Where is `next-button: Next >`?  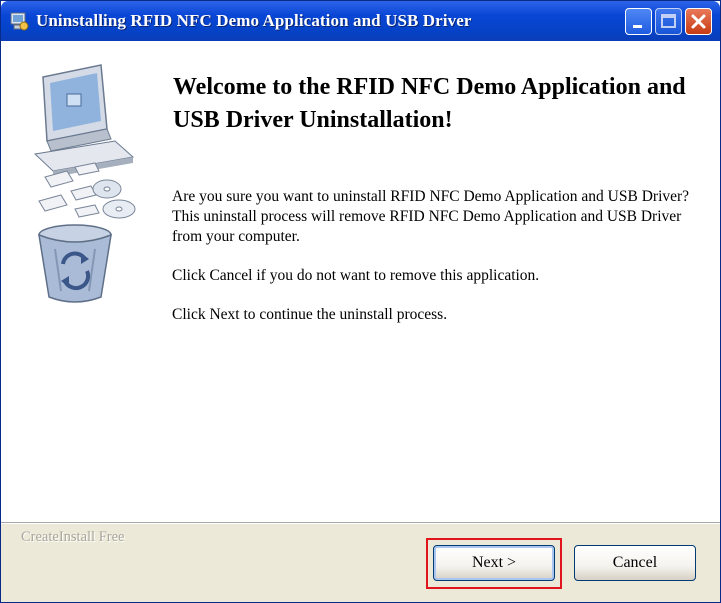 next-button: Next > is located at coordinates (494, 563).